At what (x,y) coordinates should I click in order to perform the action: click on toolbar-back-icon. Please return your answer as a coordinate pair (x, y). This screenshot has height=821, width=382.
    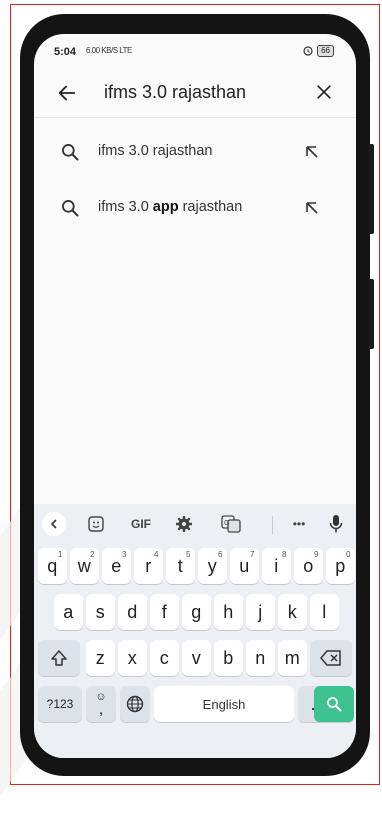
    Looking at the image, I should click on (54, 524).